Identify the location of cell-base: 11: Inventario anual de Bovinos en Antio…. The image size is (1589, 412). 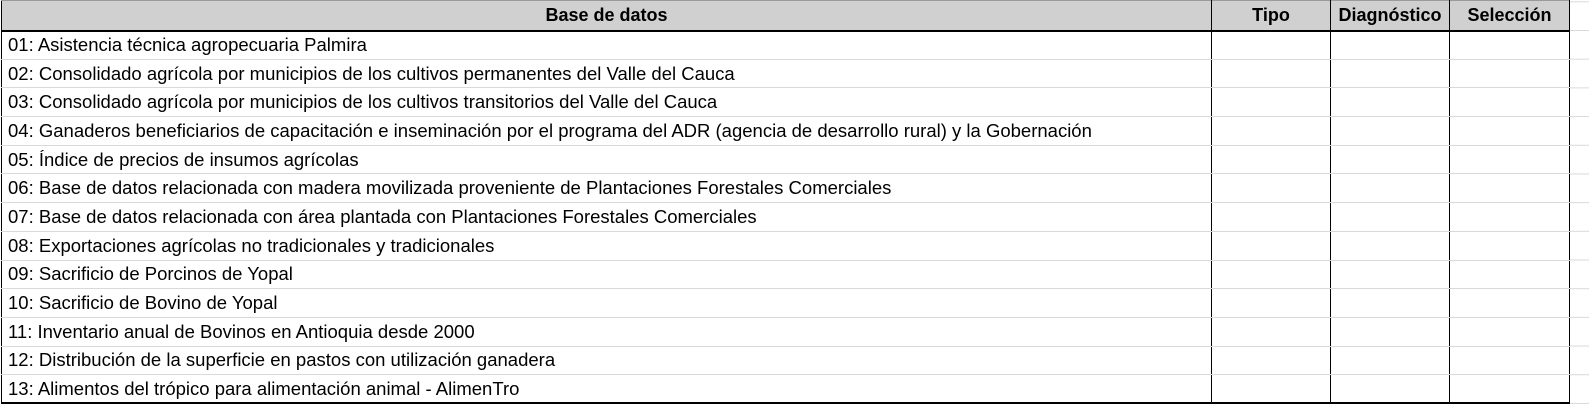
(606, 331).